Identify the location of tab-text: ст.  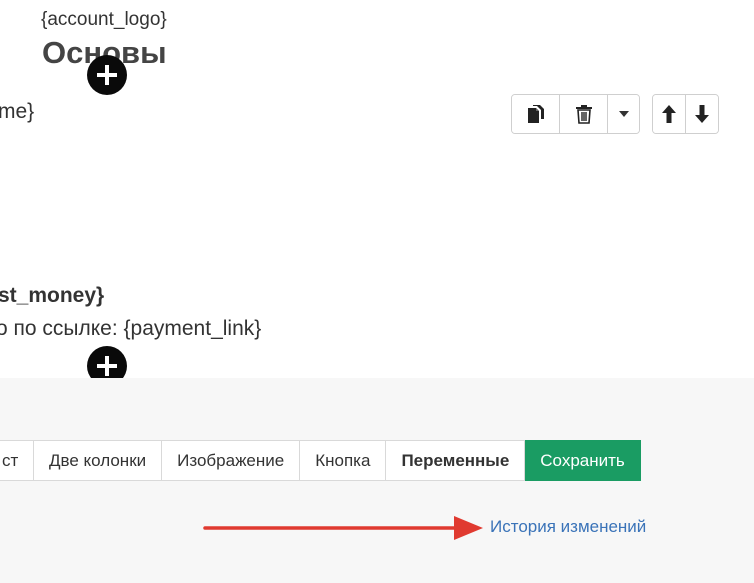
(17, 460).